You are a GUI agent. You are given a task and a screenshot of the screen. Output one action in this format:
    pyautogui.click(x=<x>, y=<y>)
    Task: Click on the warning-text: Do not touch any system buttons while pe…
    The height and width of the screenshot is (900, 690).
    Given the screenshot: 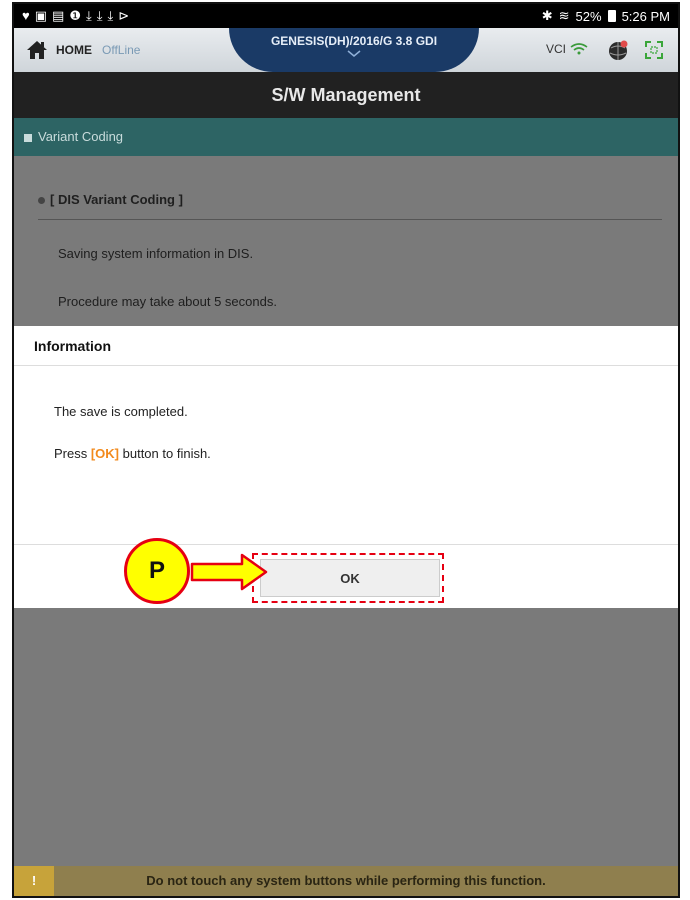 What is the action you would take?
    pyautogui.click(x=346, y=880)
    